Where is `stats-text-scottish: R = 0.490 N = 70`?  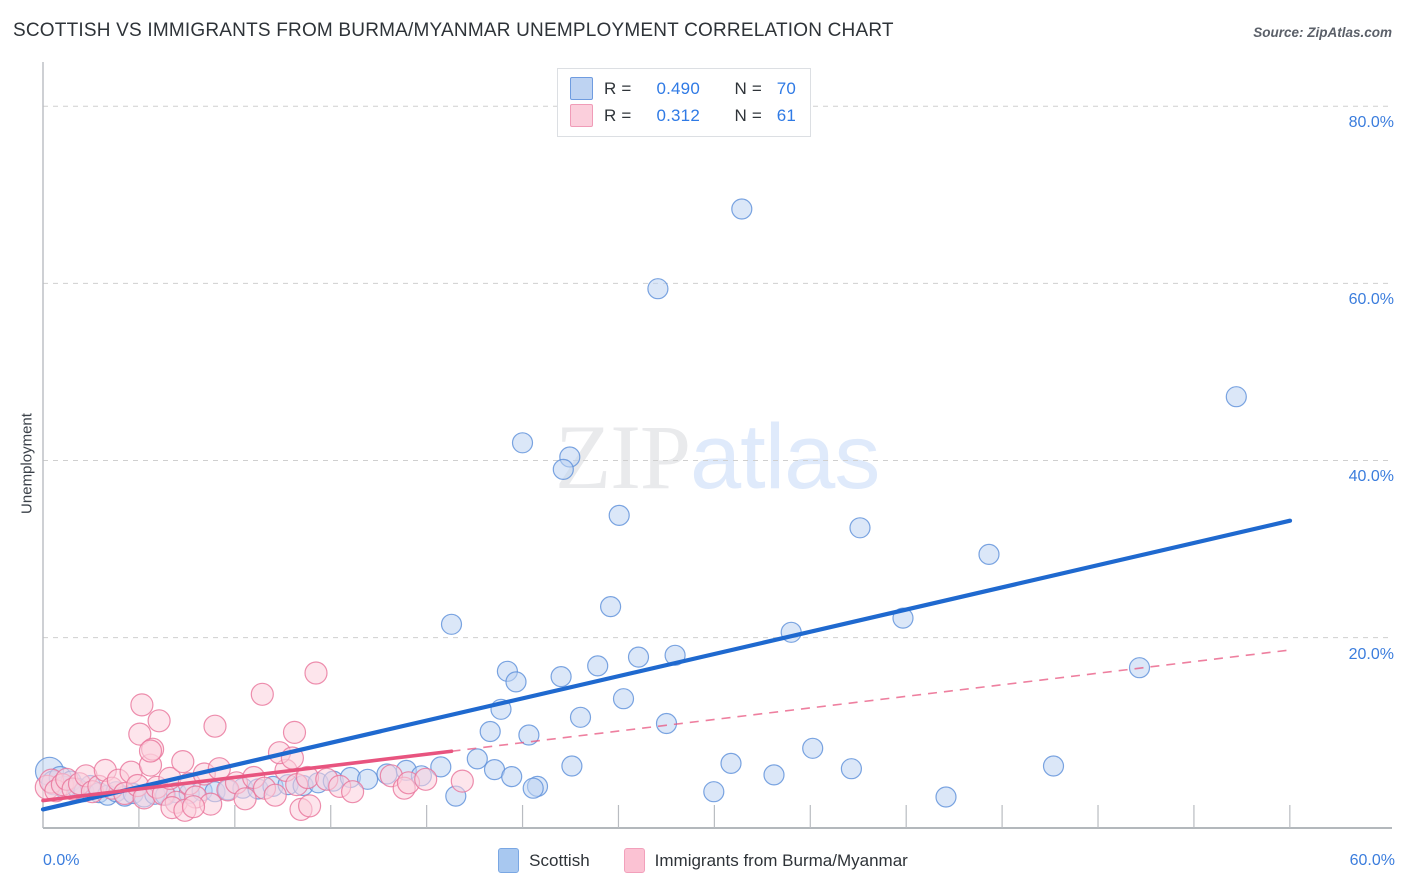 stats-text-scottish: R = 0.490 N = 70 is located at coordinates (700, 89).